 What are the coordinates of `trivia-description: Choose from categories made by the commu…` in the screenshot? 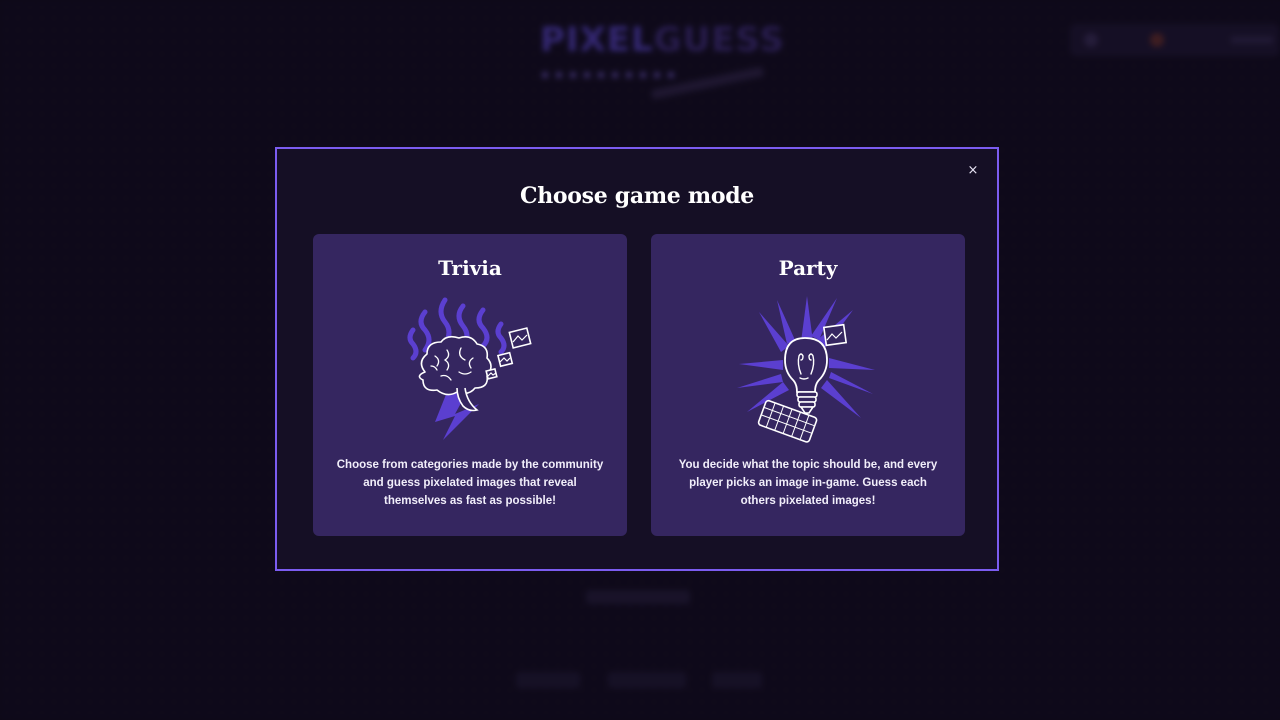 It's located at (470, 483).